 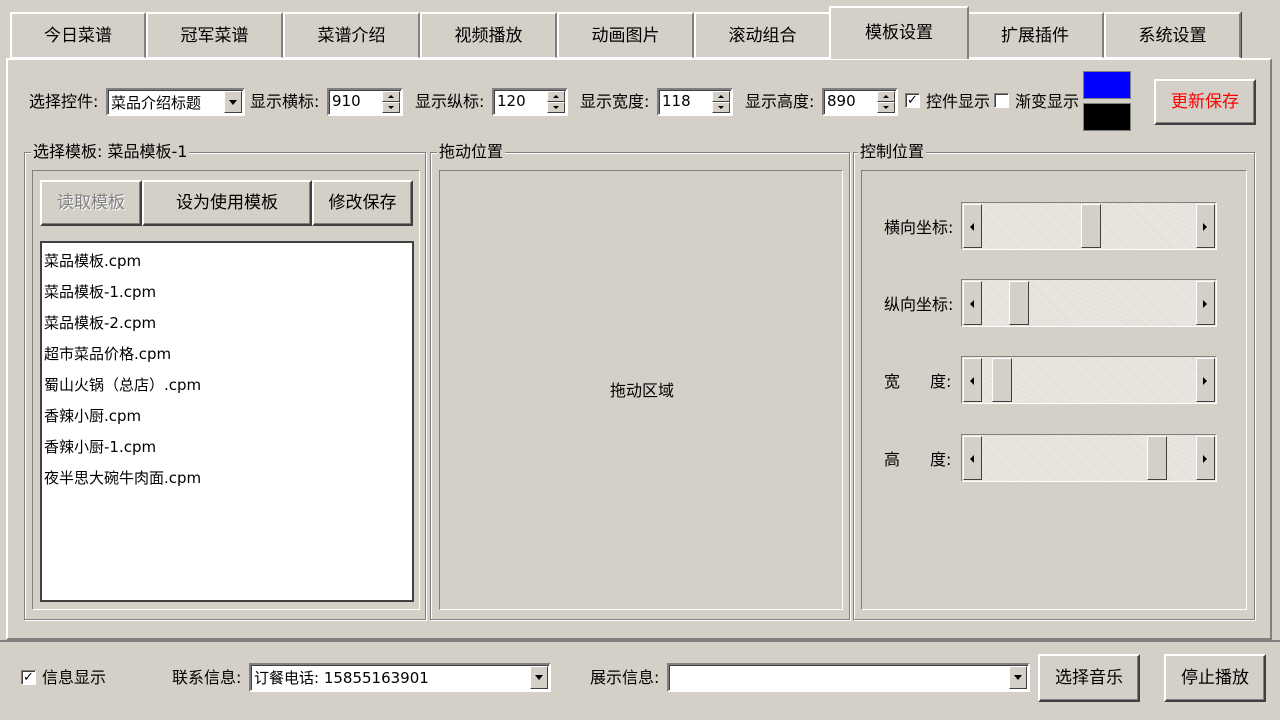 I want to click on contact-info-combo: 订餐电话: 15855163901, so click(x=400, y=677).